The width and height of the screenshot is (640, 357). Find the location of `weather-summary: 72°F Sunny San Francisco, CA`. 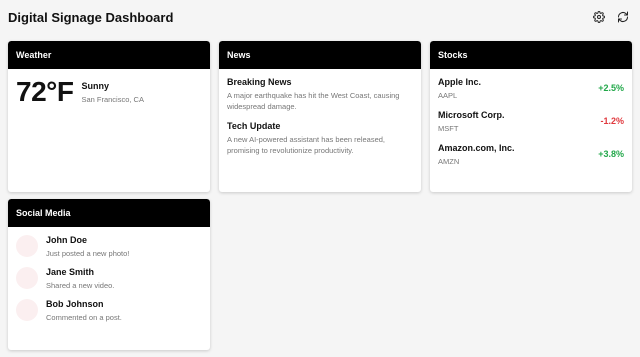

weather-summary: 72°F Sunny San Francisco, CA is located at coordinates (109, 92).